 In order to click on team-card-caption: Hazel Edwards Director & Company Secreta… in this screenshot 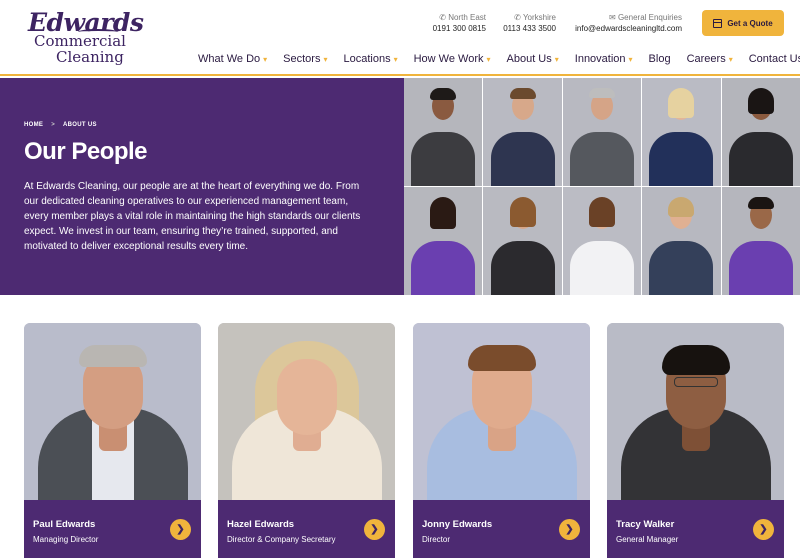, I will do `click(306, 529)`.